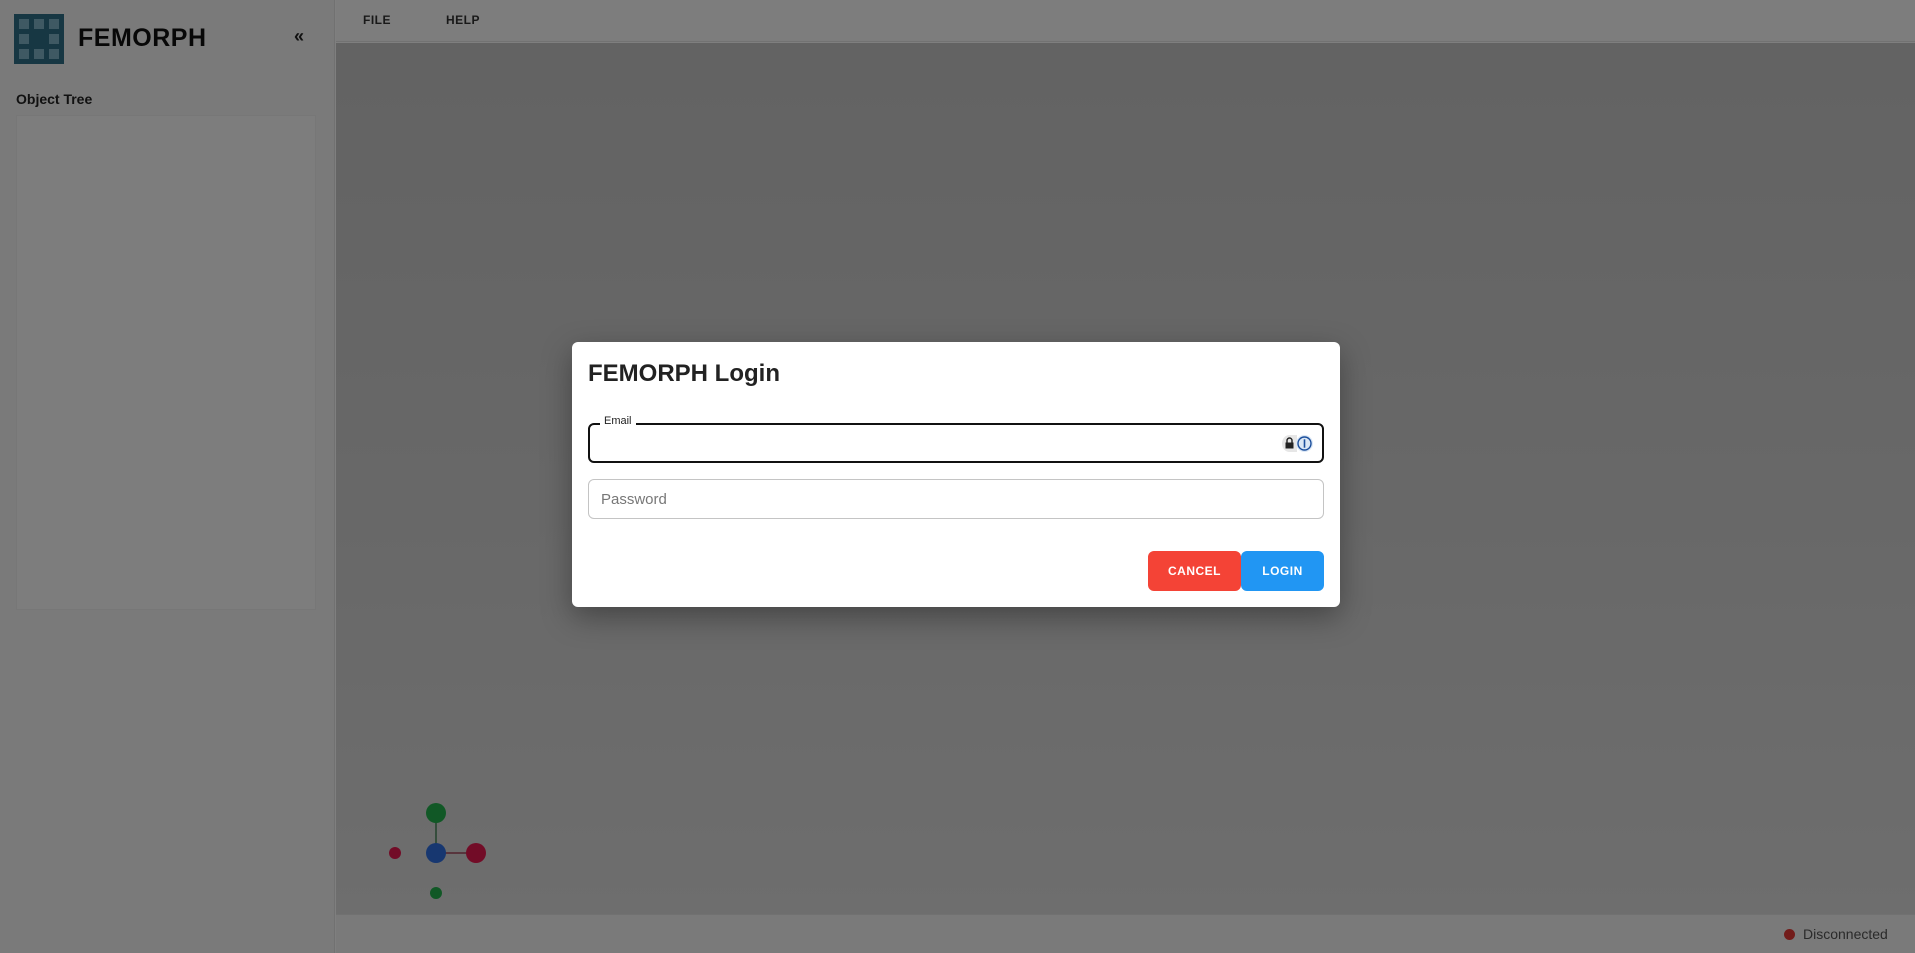 The image size is (1915, 953). I want to click on password-field, so click(956, 499).